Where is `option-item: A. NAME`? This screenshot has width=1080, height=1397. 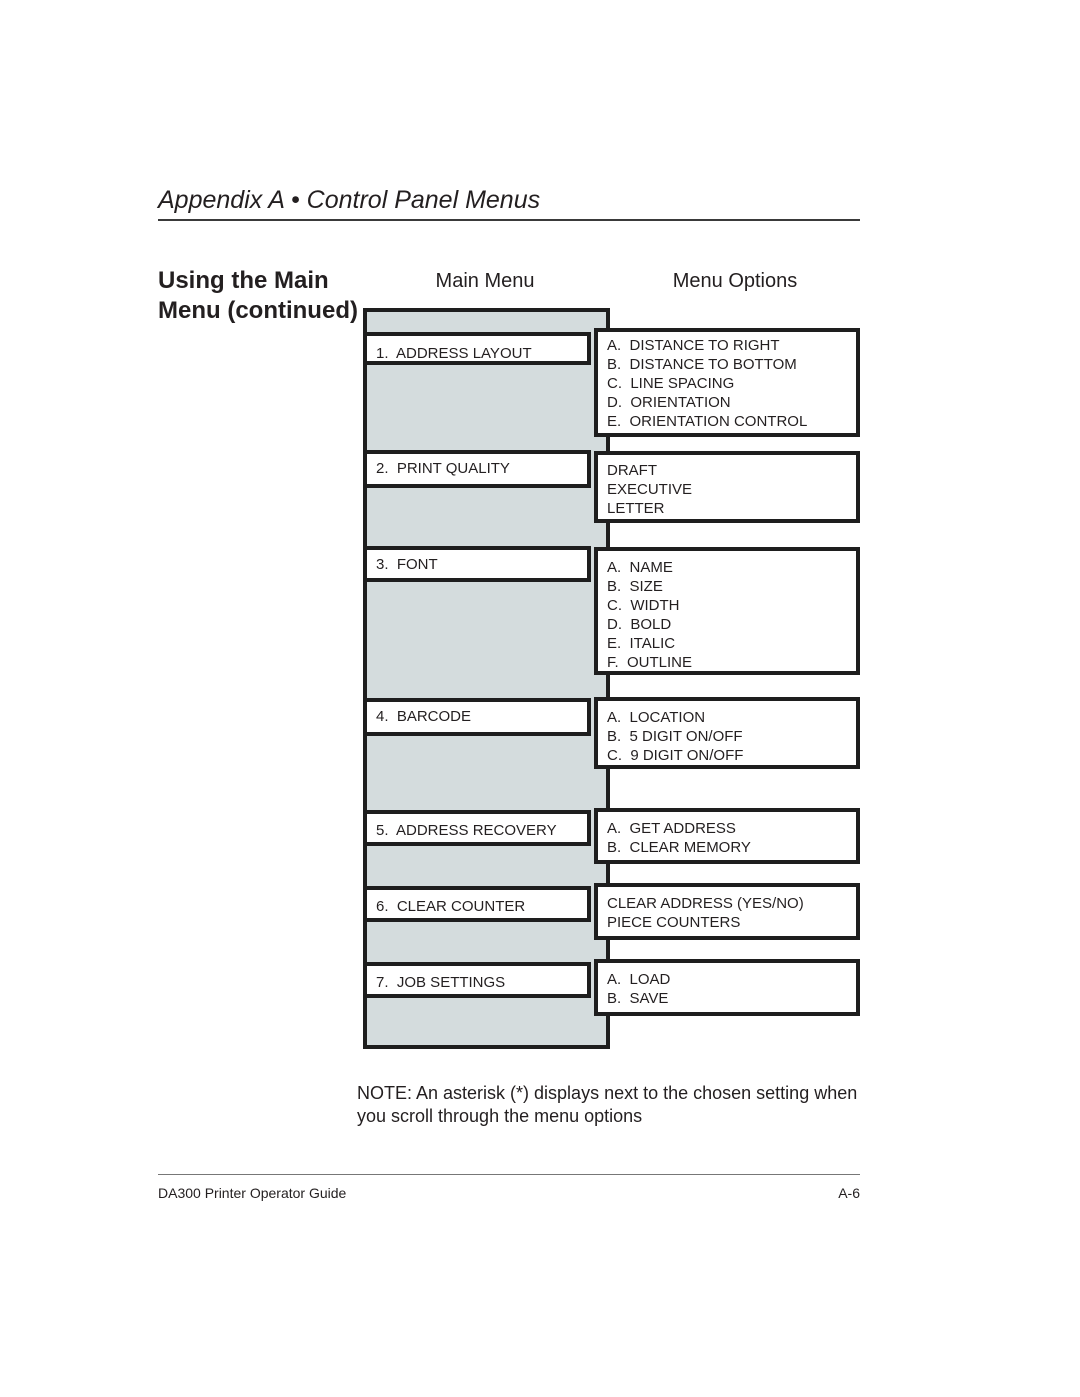
option-item: A. NAME is located at coordinates (640, 567).